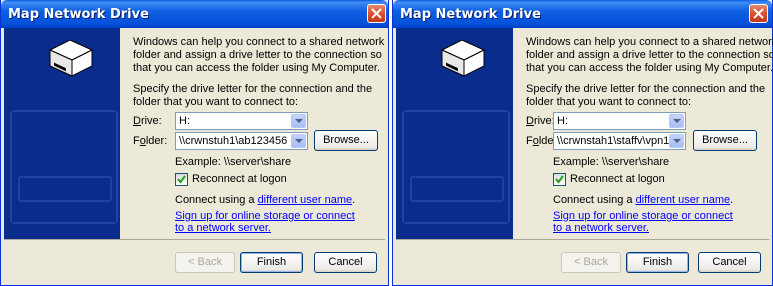 This screenshot has height=286, width=773. Describe the element at coordinates (613, 141) in the screenshot. I see `folder-input-value: \\crwnstah1\staffv\vpn10` at that location.